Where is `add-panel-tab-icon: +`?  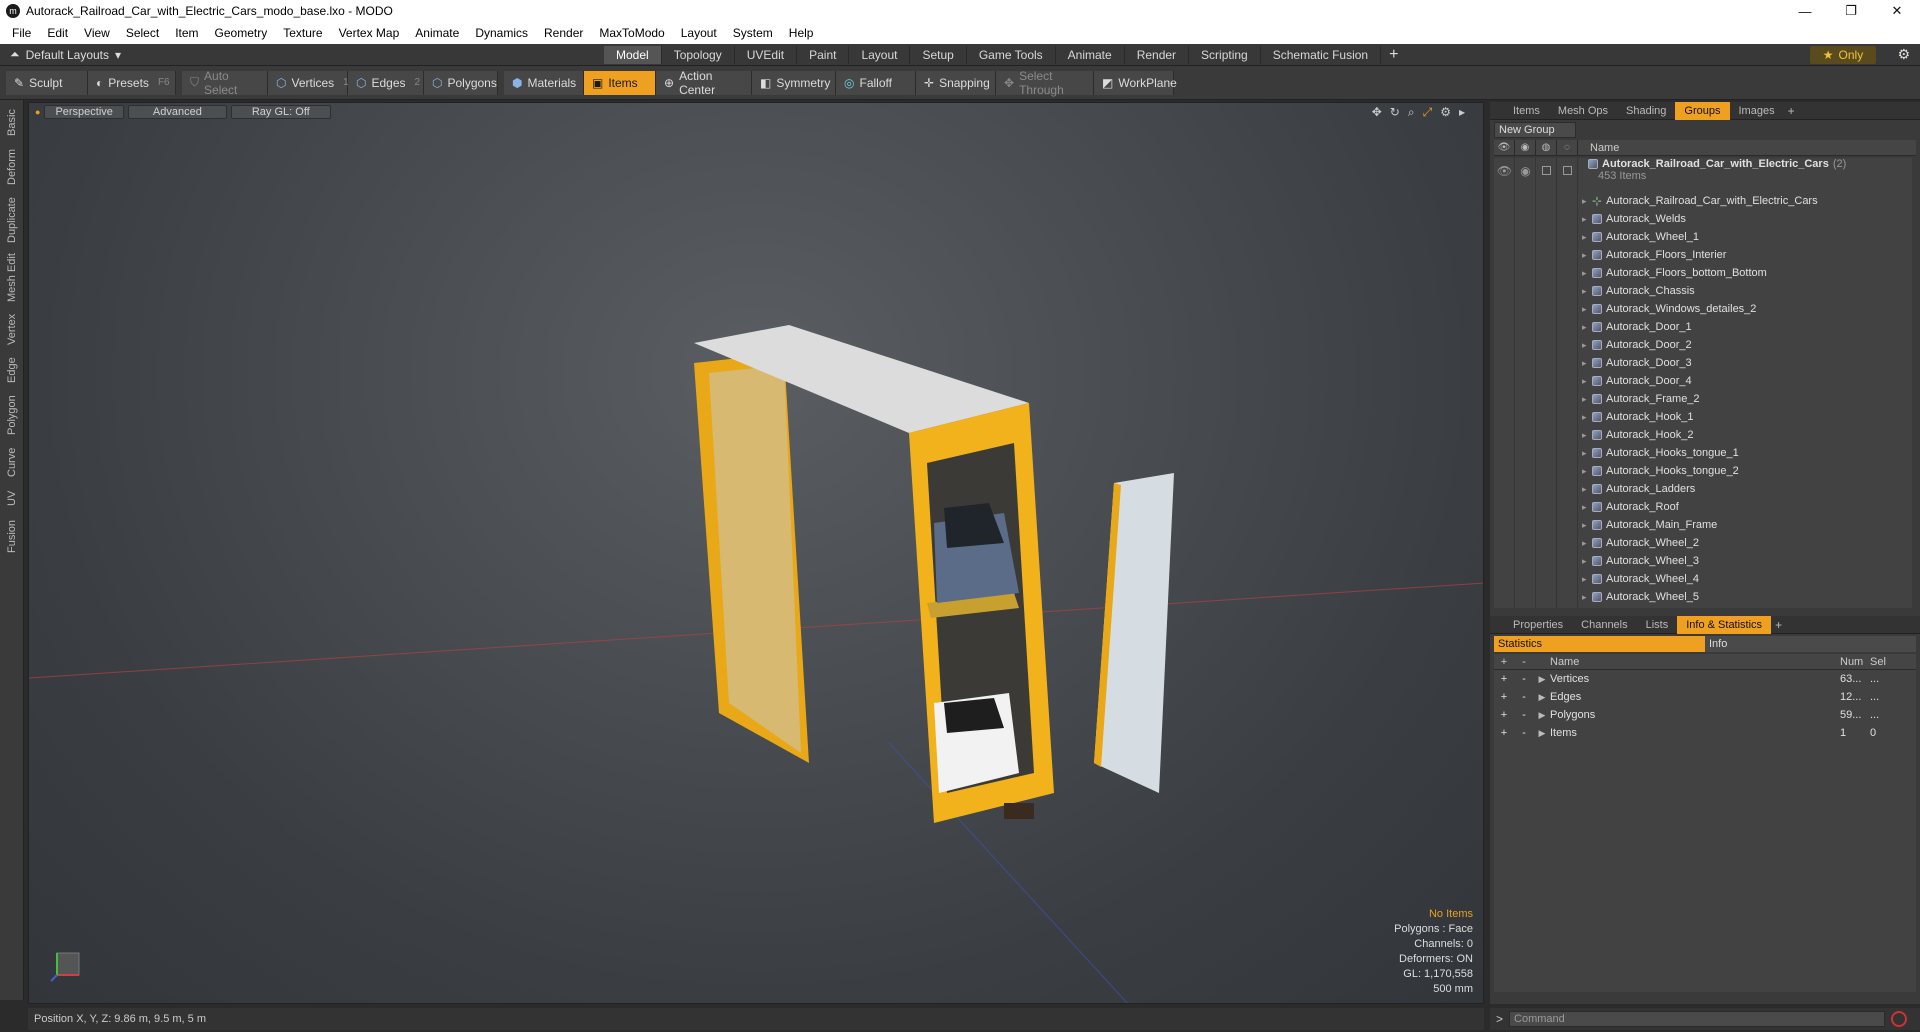 add-panel-tab-icon: + is located at coordinates (1791, 111).